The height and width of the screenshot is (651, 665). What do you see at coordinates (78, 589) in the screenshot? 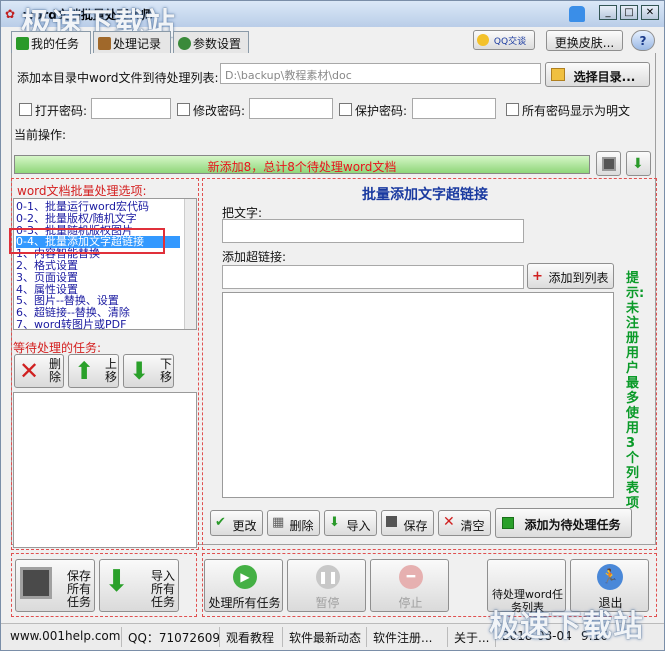
I see `save-all-label: 保存所有任务` at bounding box center [78, 589].